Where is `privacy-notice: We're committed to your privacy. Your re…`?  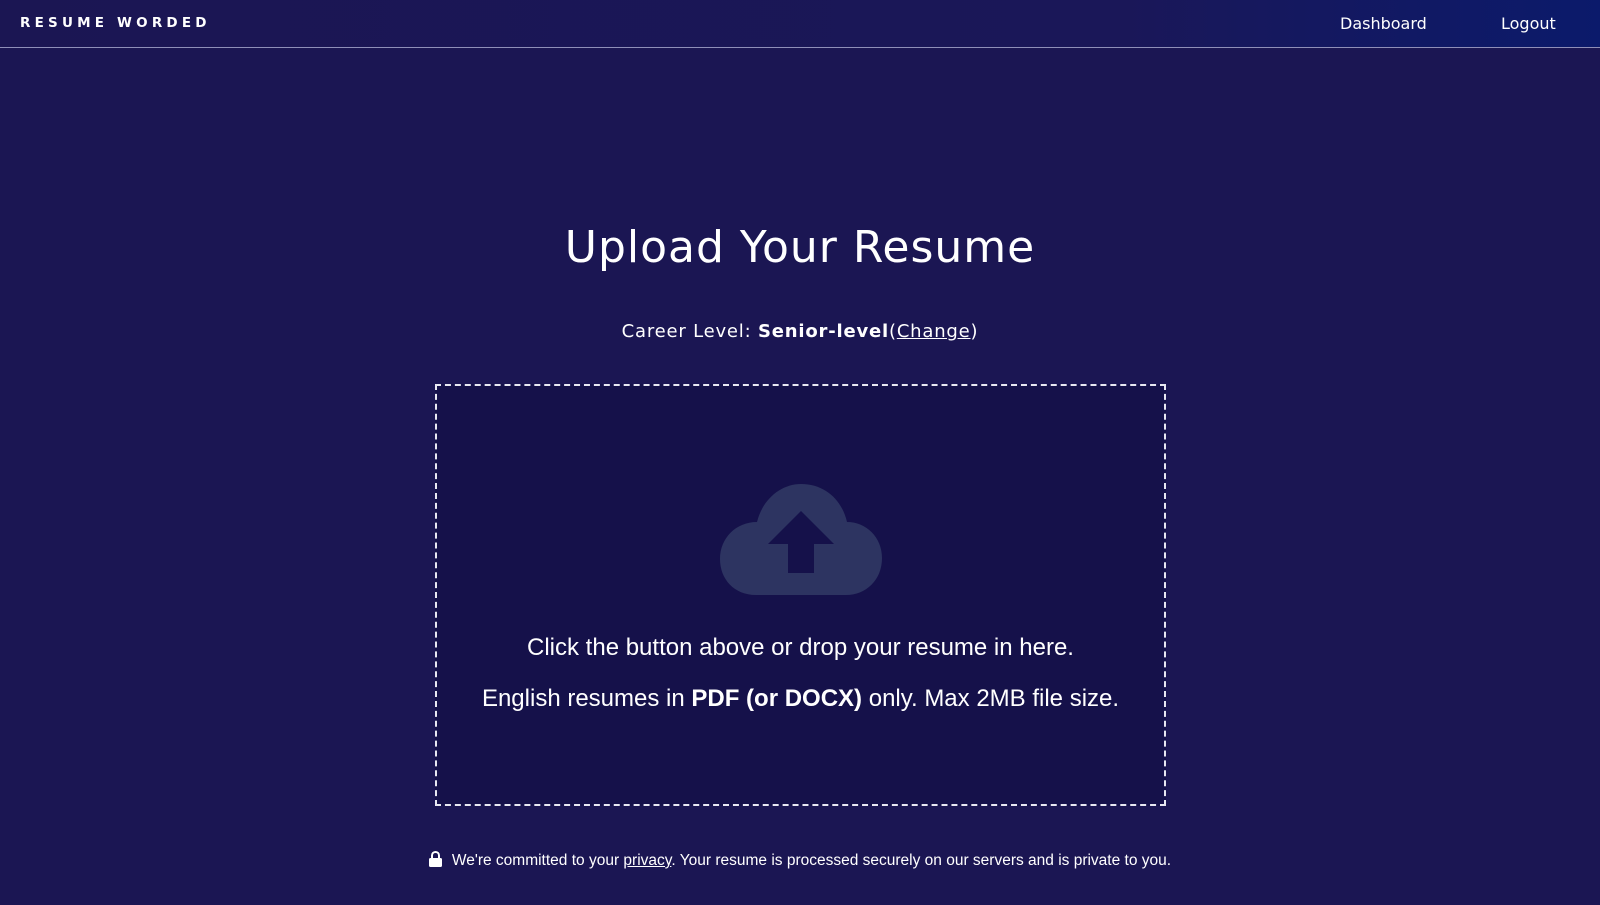
privacy-notice: We're committed to your privacy. Your re… is located at coordinates (800, 860).